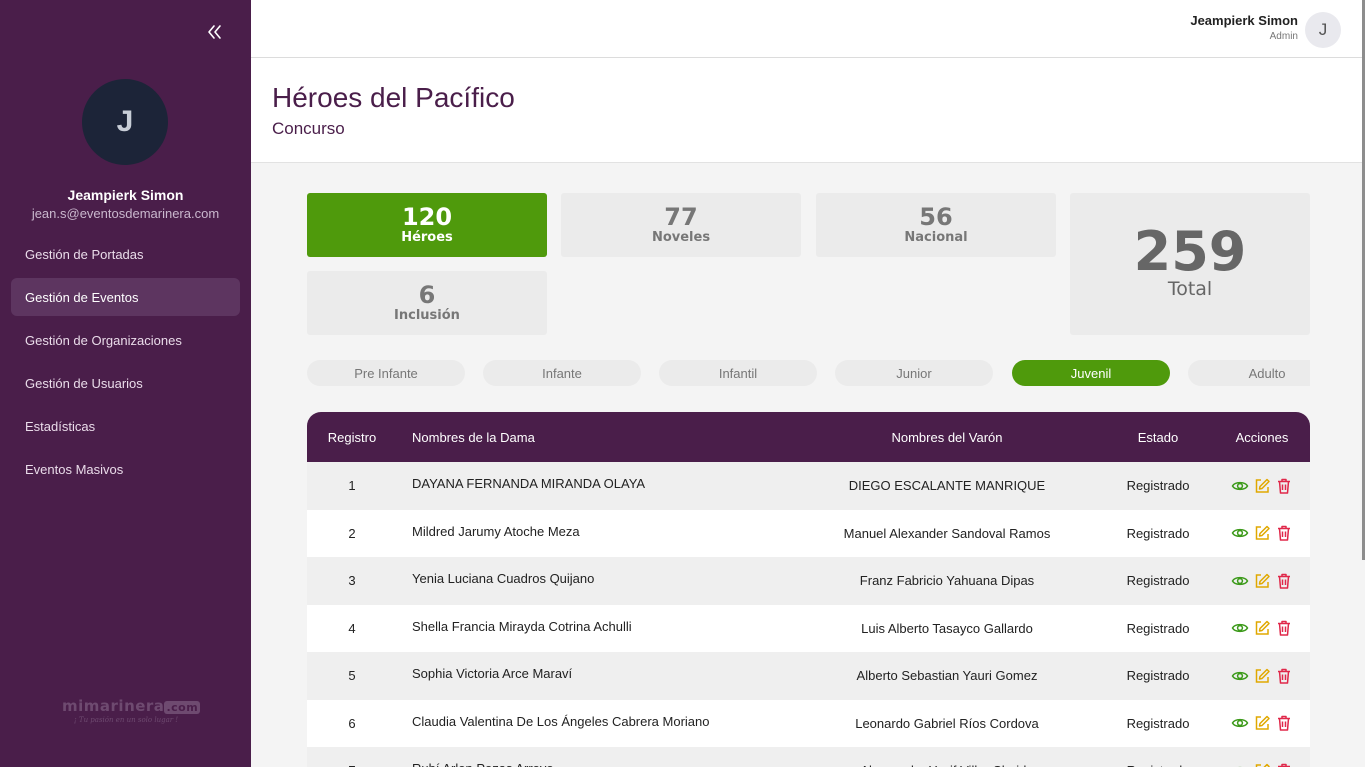  I want to click on sidebar-item-eventos-masivos: Eventos Masivos, so click(125, 469).